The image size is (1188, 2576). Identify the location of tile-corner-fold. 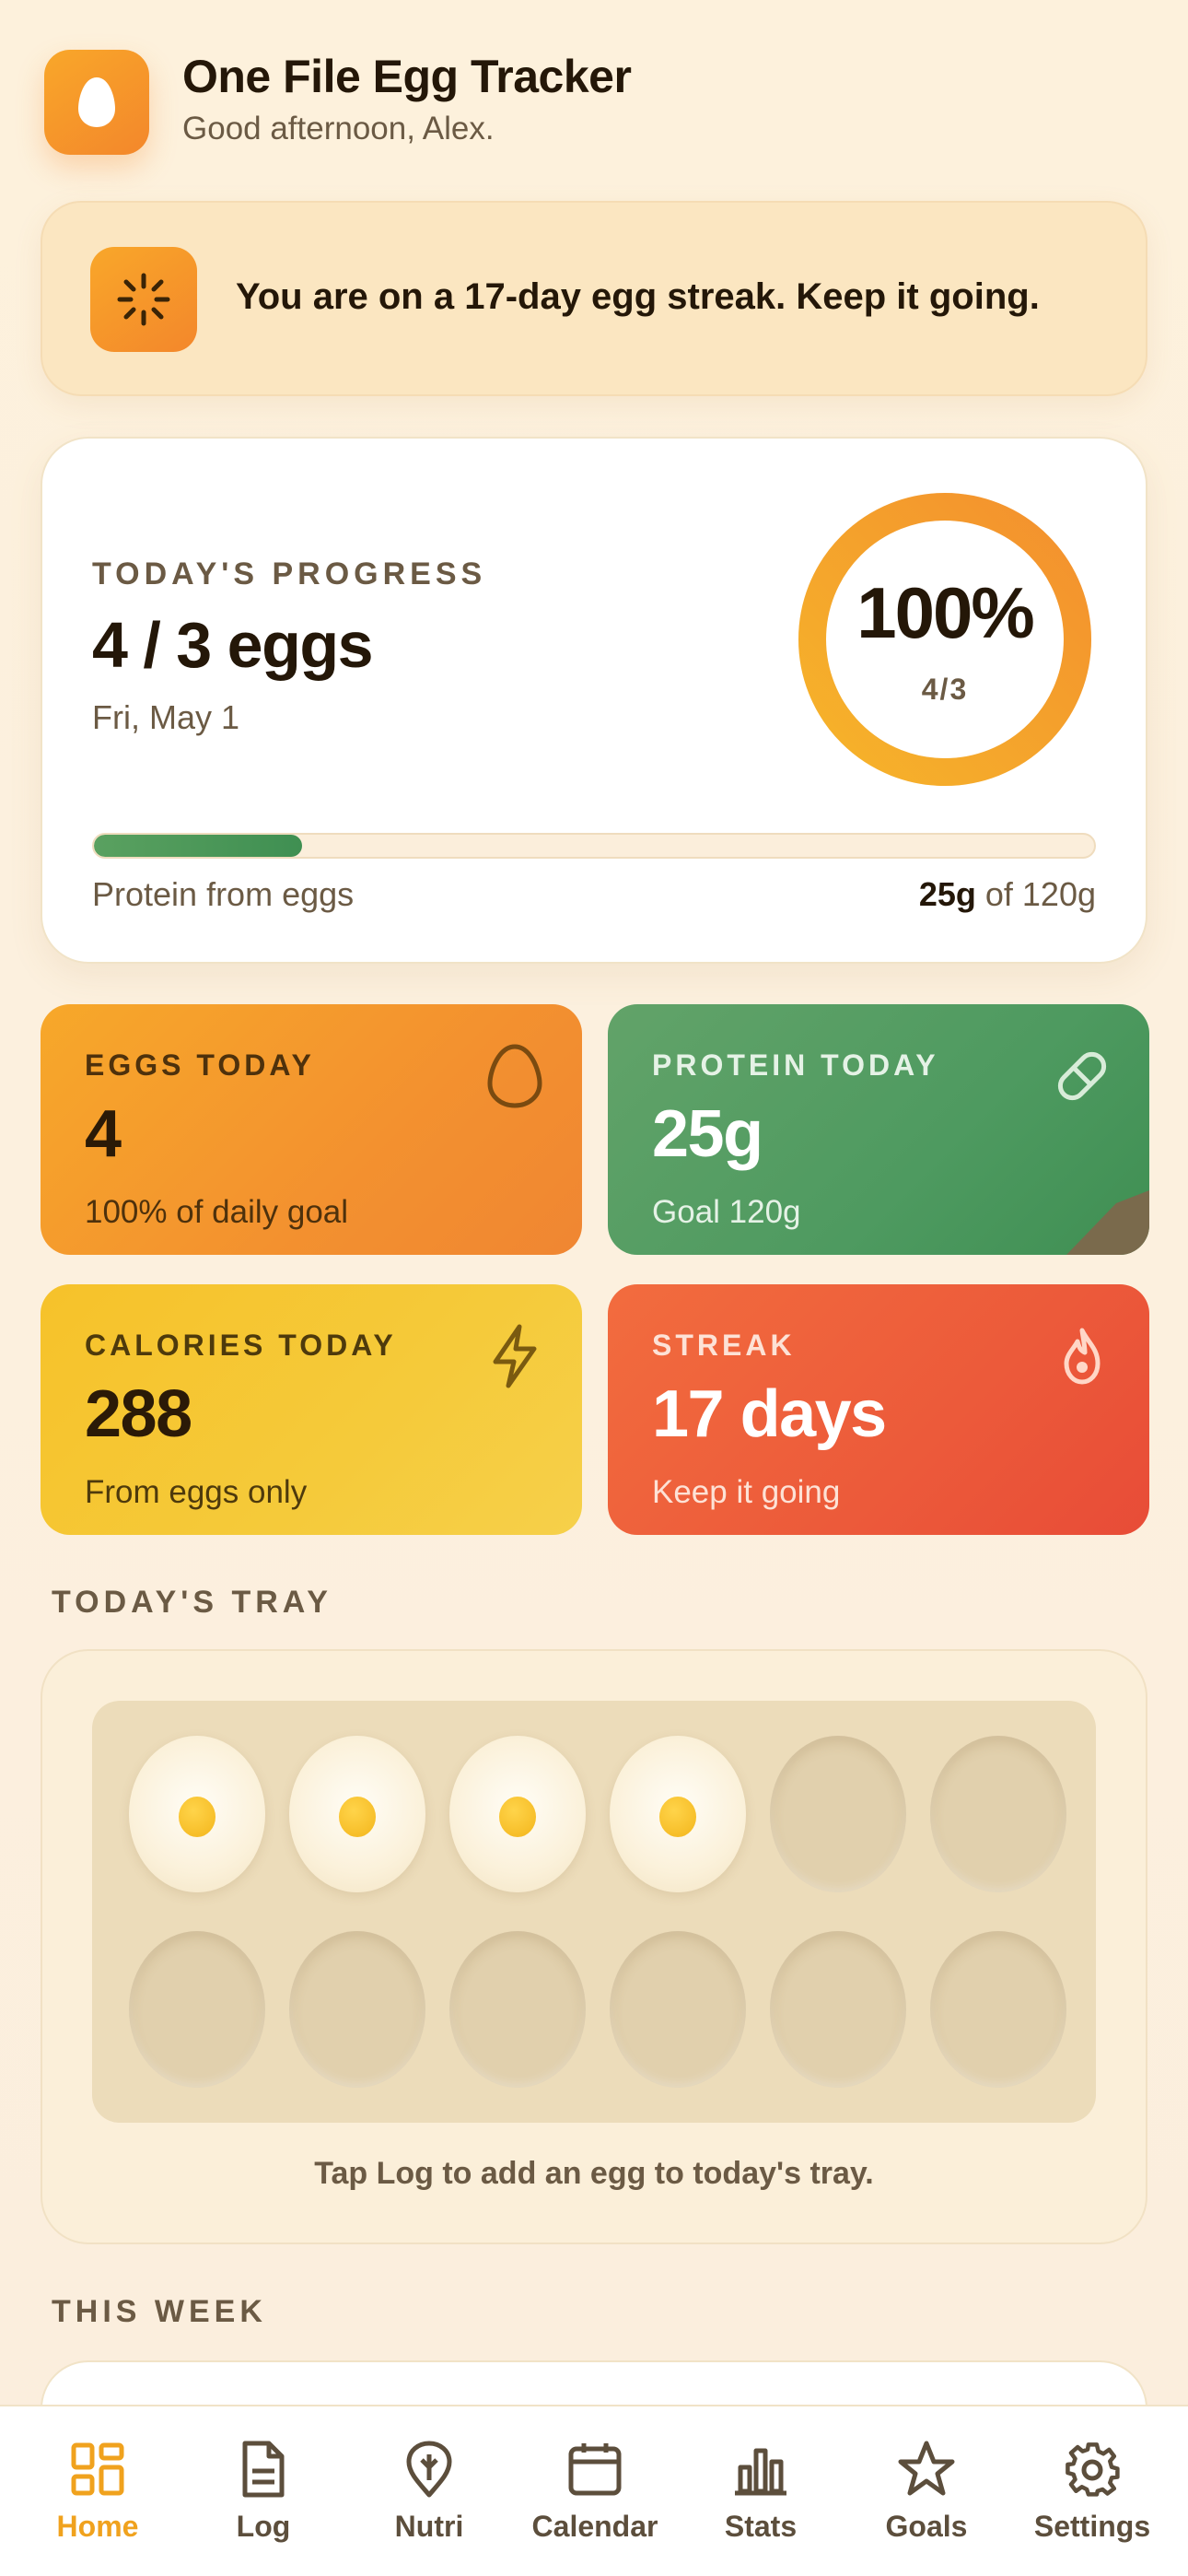
(1107, 1222).